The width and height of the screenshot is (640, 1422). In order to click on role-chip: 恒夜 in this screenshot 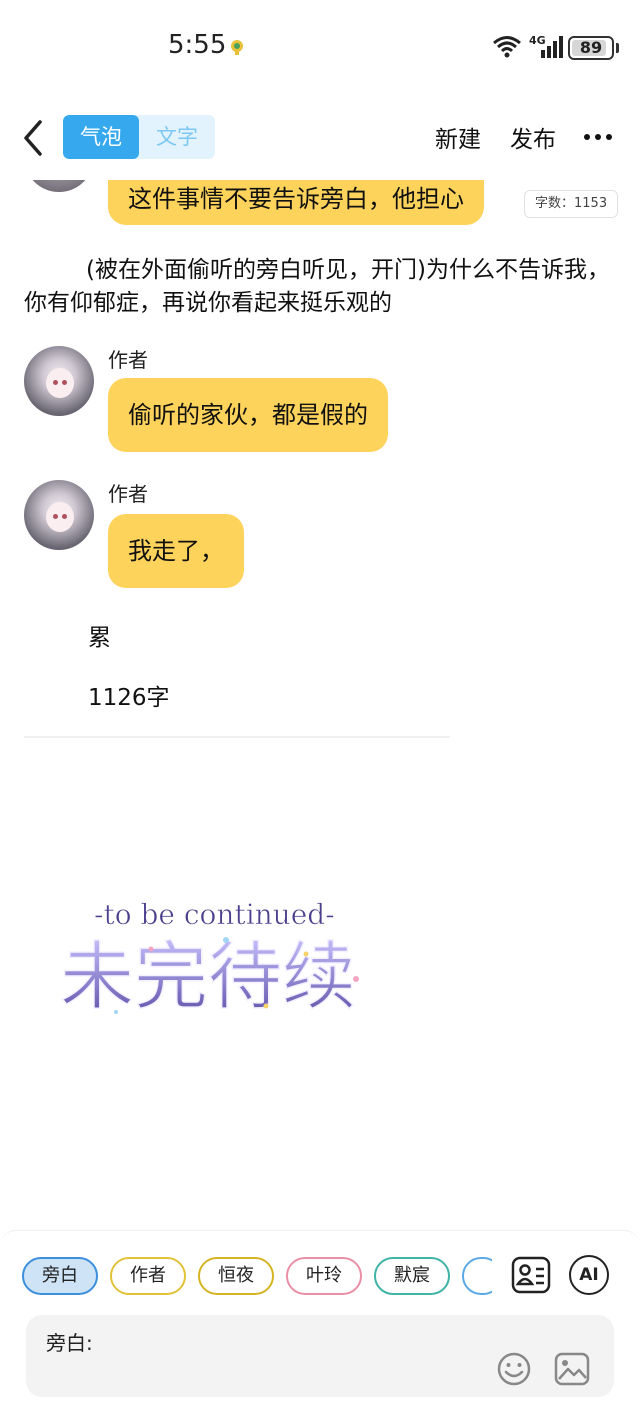, I will do `click(236, 1276)`.